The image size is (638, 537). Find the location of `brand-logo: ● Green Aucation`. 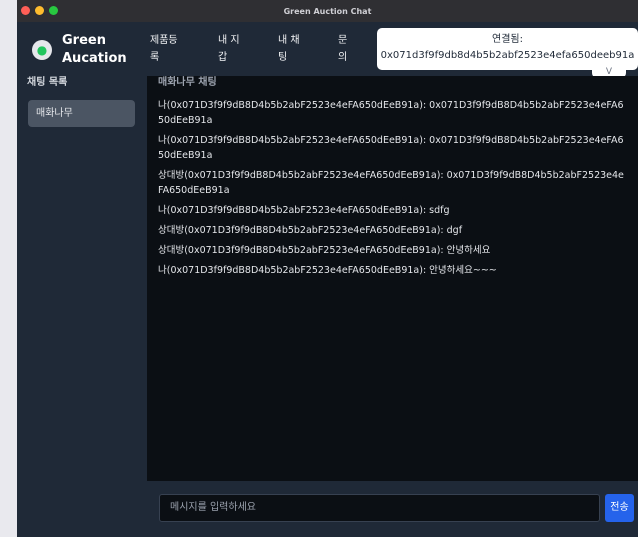

brand-logo: ● Green Aucation is located at coordinates (79, 50).